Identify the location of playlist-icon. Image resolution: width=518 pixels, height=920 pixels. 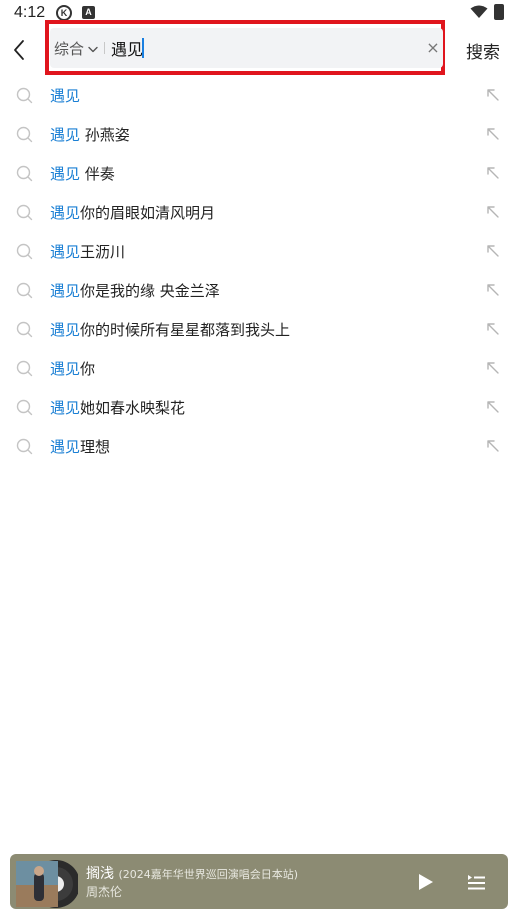
(476, 882).